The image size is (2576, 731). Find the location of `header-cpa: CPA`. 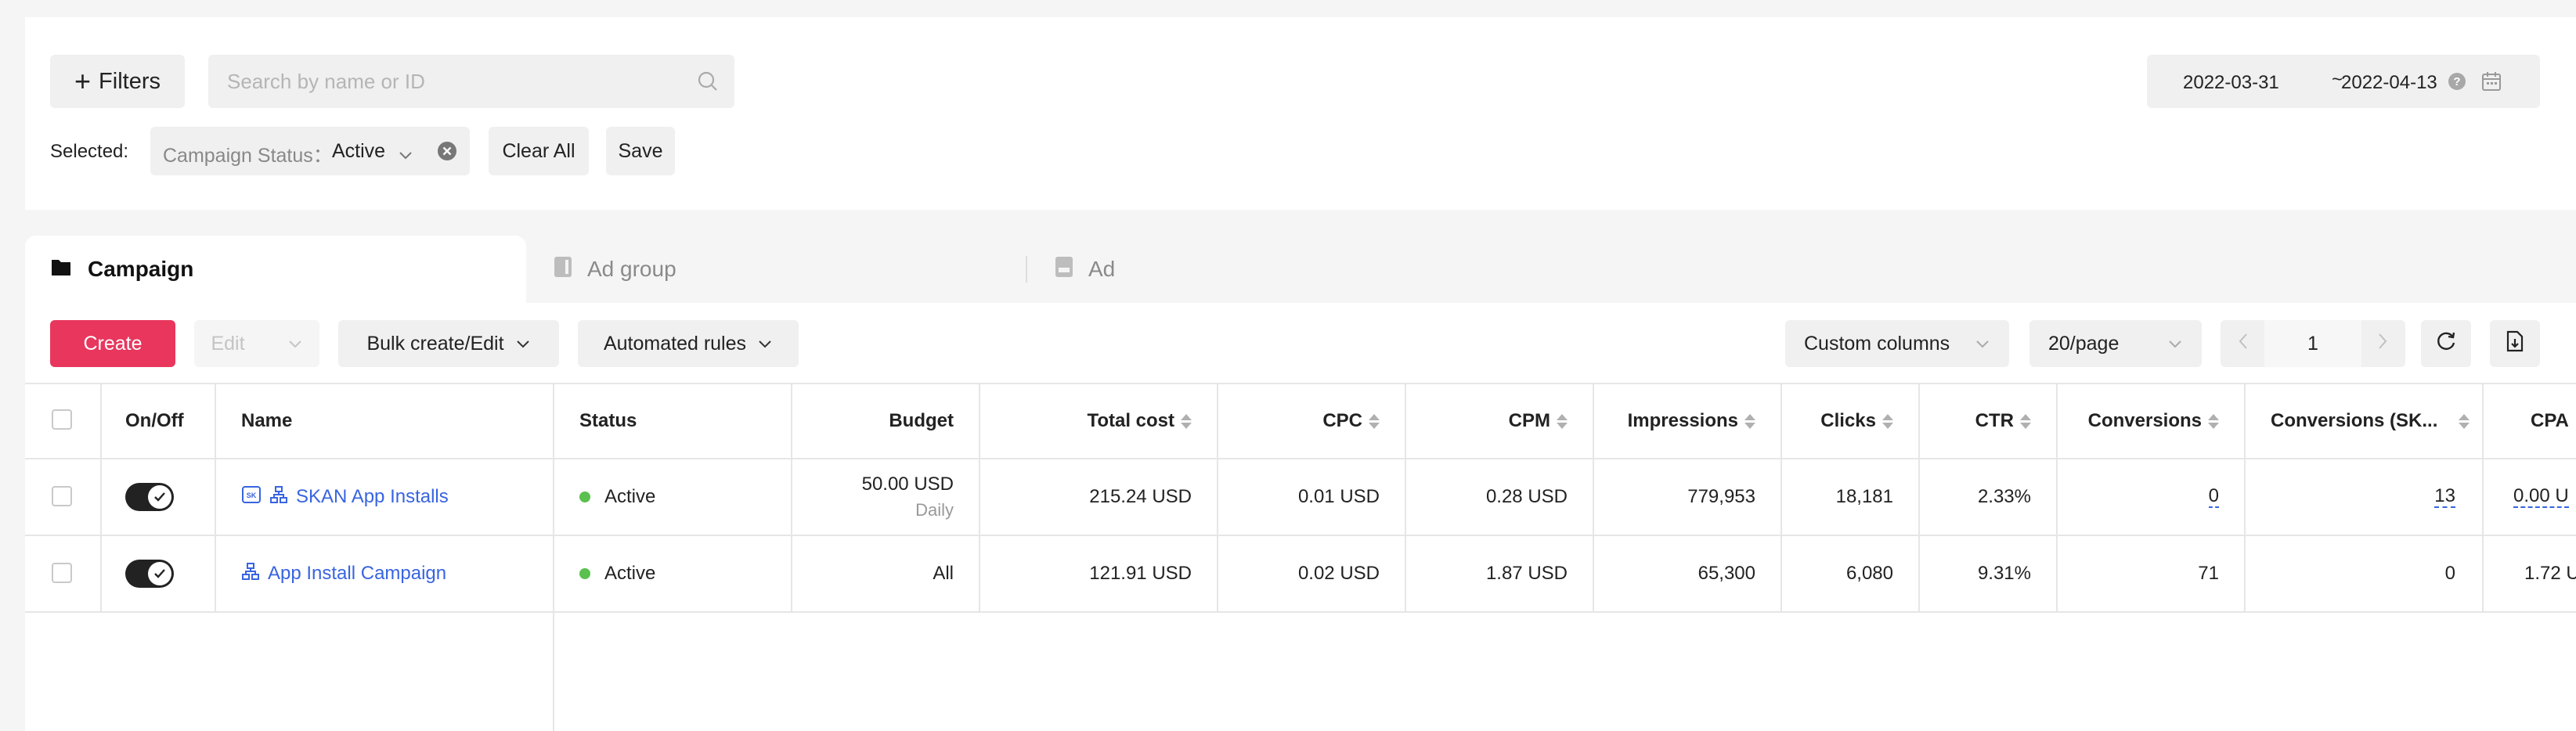

header-cpa: CPA is located at coordinates (2550, 421).